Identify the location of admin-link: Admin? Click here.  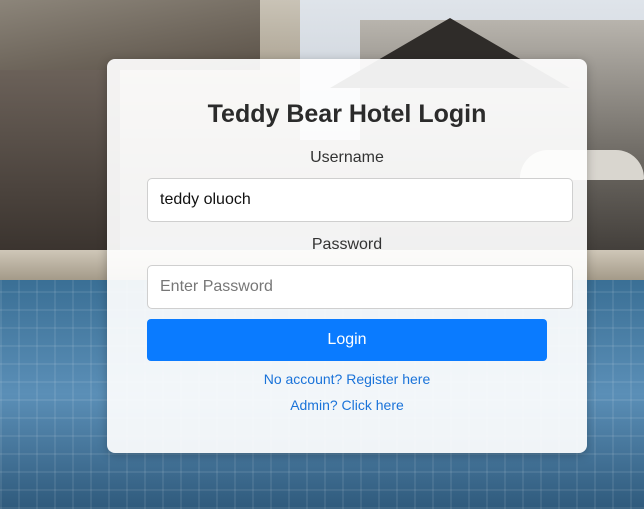
(347, 405).